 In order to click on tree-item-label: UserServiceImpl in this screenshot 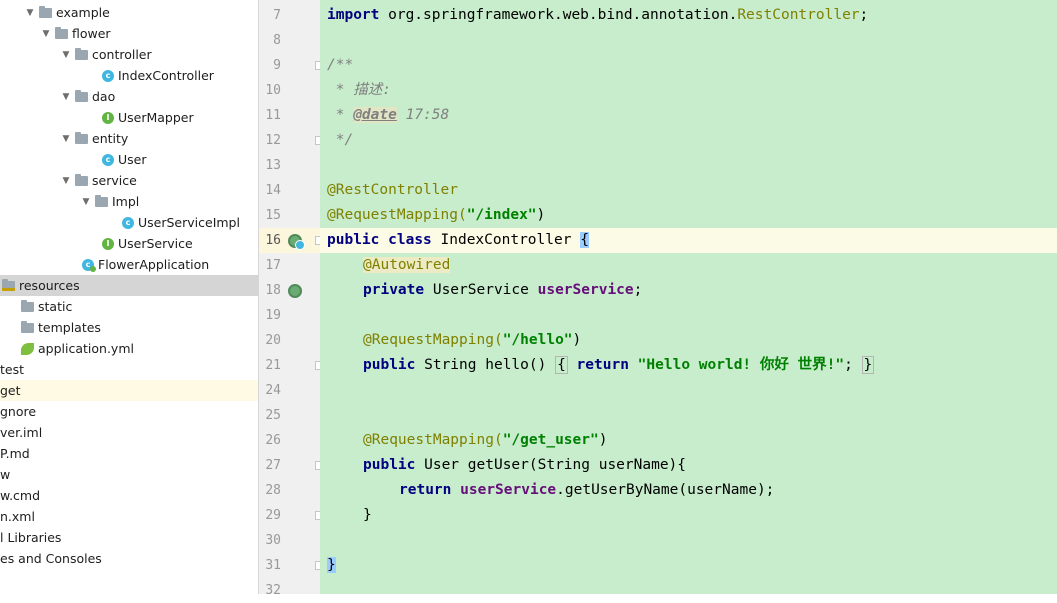, I will do `click(189, 222)`.